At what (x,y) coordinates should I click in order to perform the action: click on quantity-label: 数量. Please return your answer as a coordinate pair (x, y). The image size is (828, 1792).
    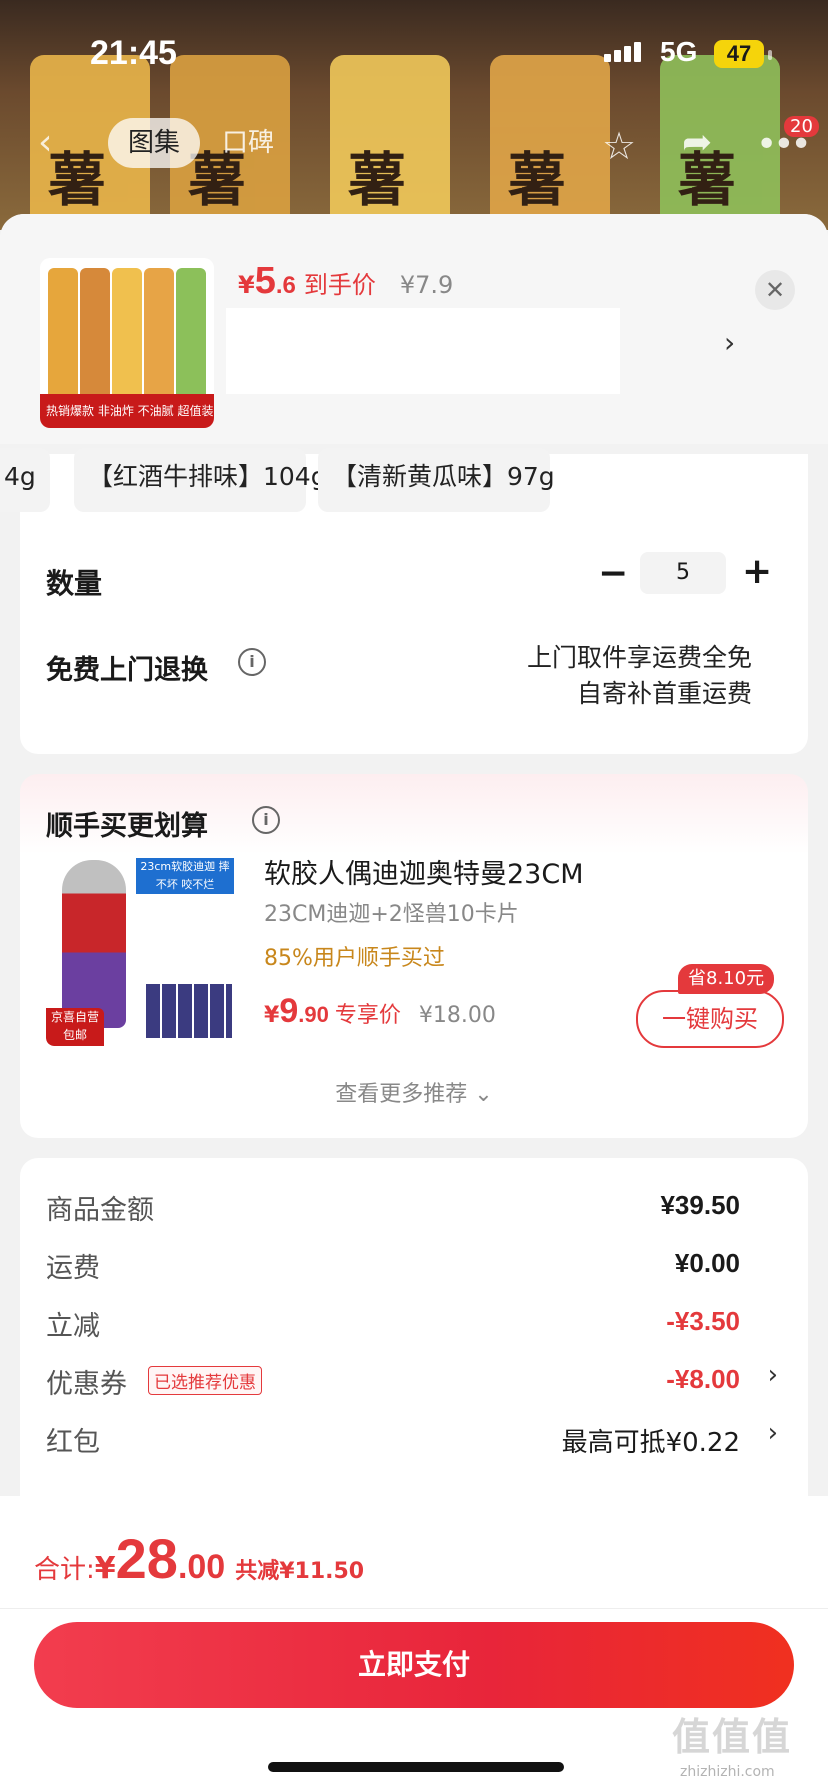
    Looking at the image, I should click on (74, 583).